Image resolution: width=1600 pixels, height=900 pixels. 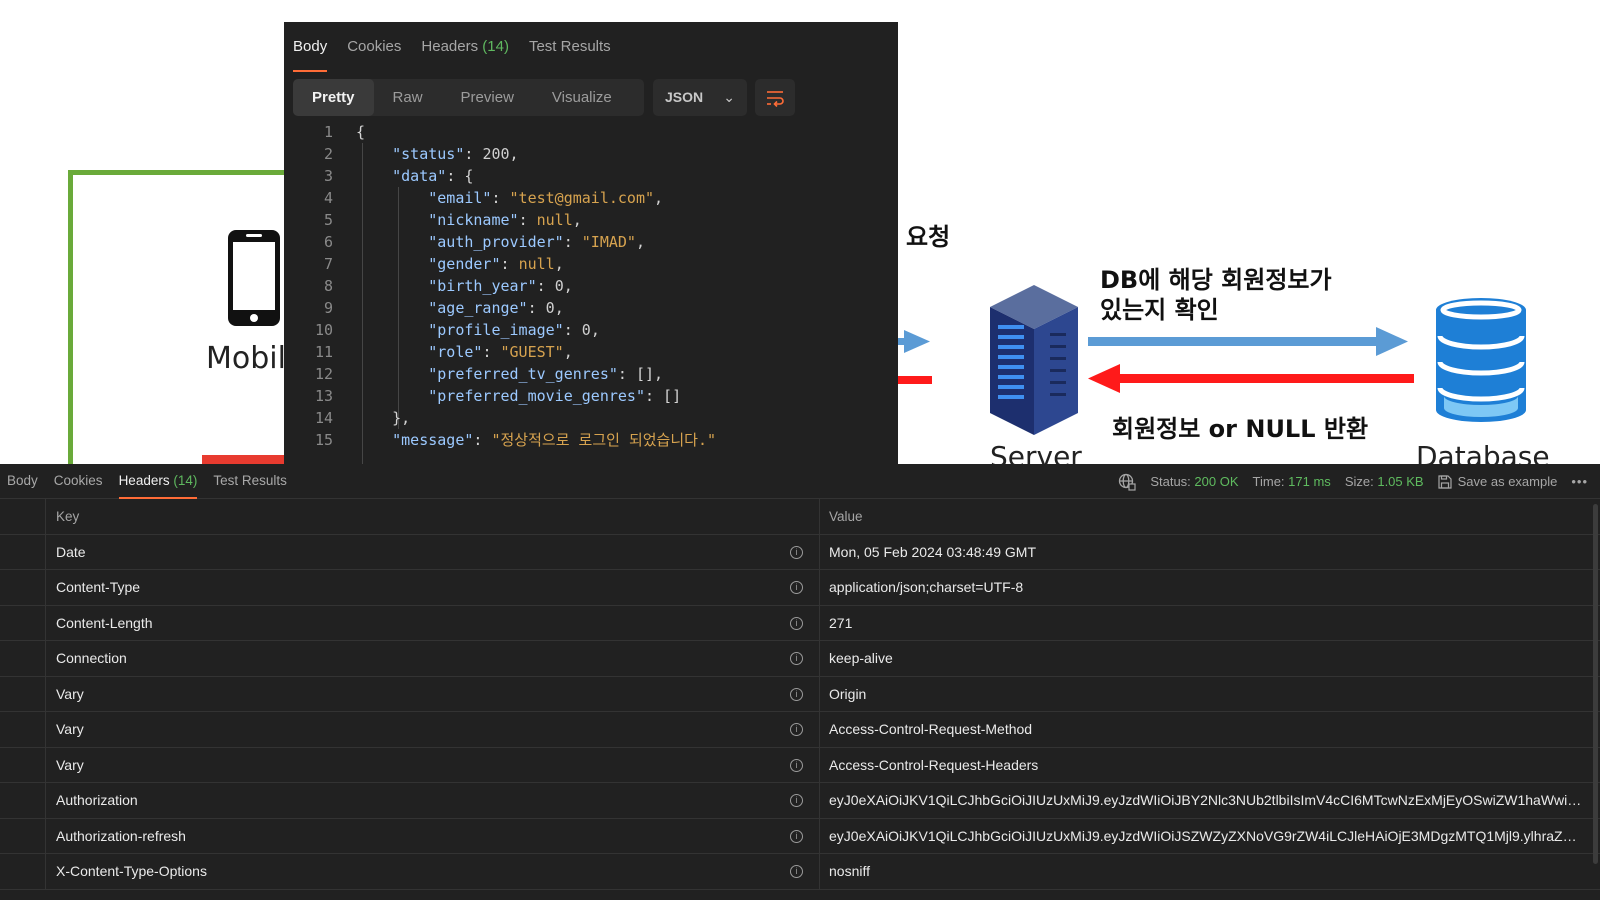 I want to click on headers-panel-tabs: Body Cookies Headers (14) Test Results, so click(x=147, y=481).